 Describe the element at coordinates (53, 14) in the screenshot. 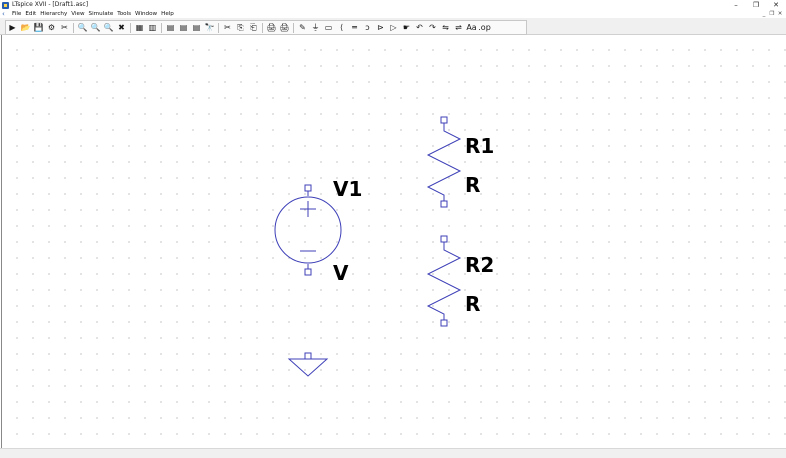

I see `menu-hierarchy: Hierarchy` at that location.